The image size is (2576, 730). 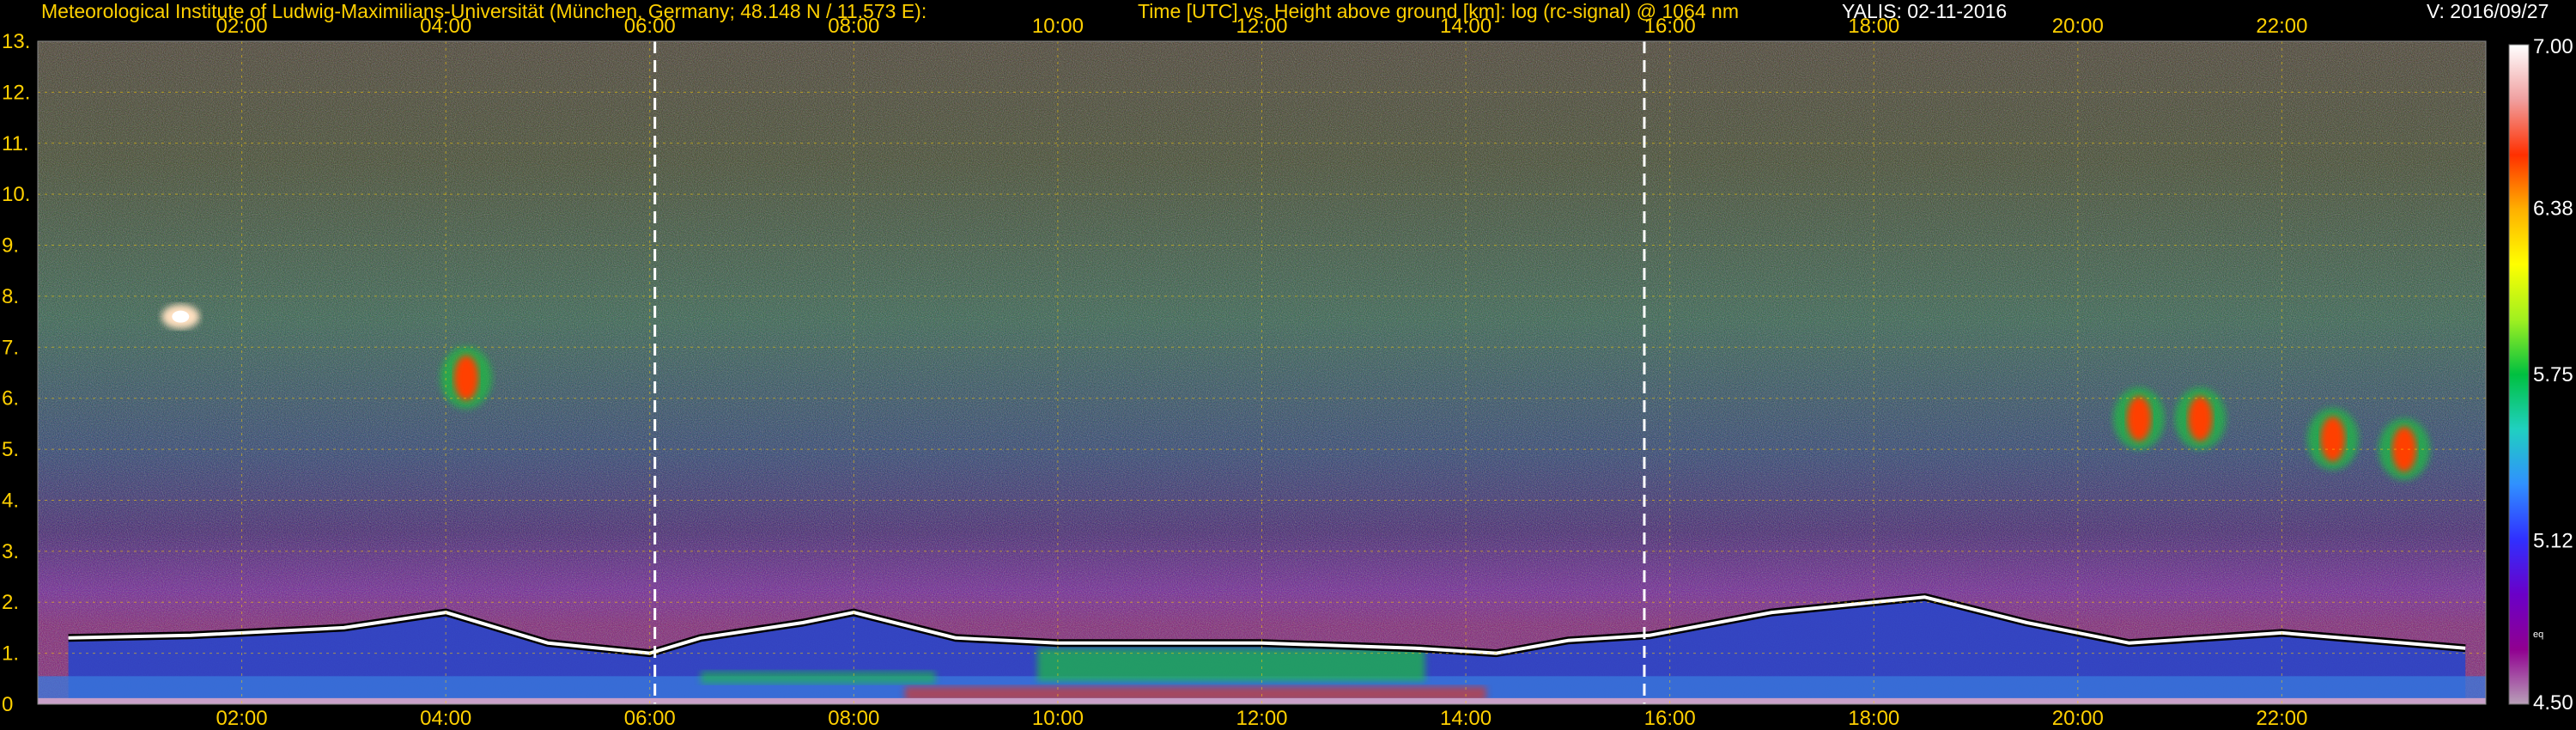 What do you see at coordinates (16, 92) in the screenshot?
I see `y-tick-label: 12.` at bounding box center [16, 92].